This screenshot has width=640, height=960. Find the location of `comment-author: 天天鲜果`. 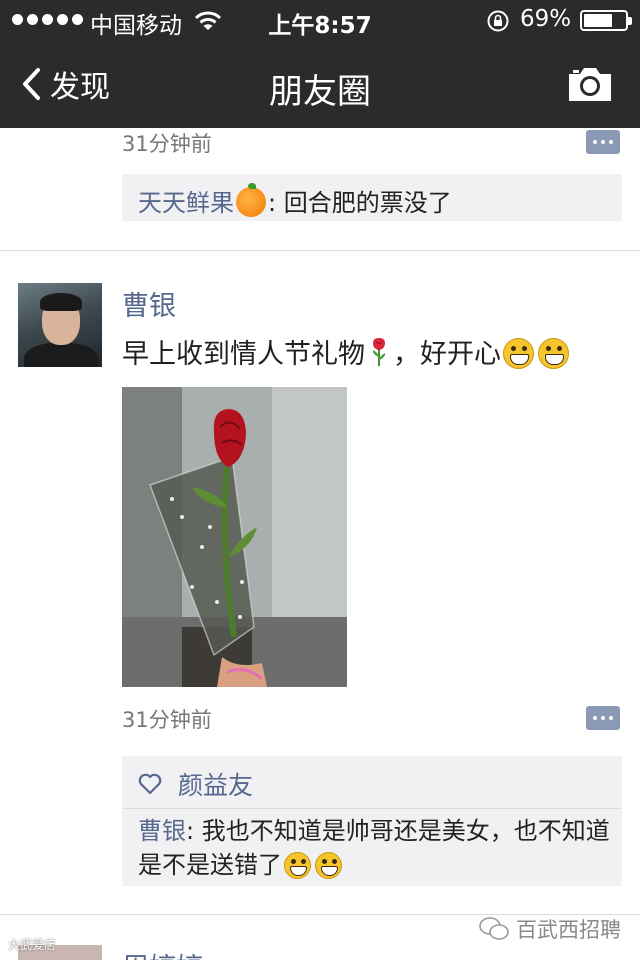

comment-author: 天天鲜果 is located at coordinates (186, 203).